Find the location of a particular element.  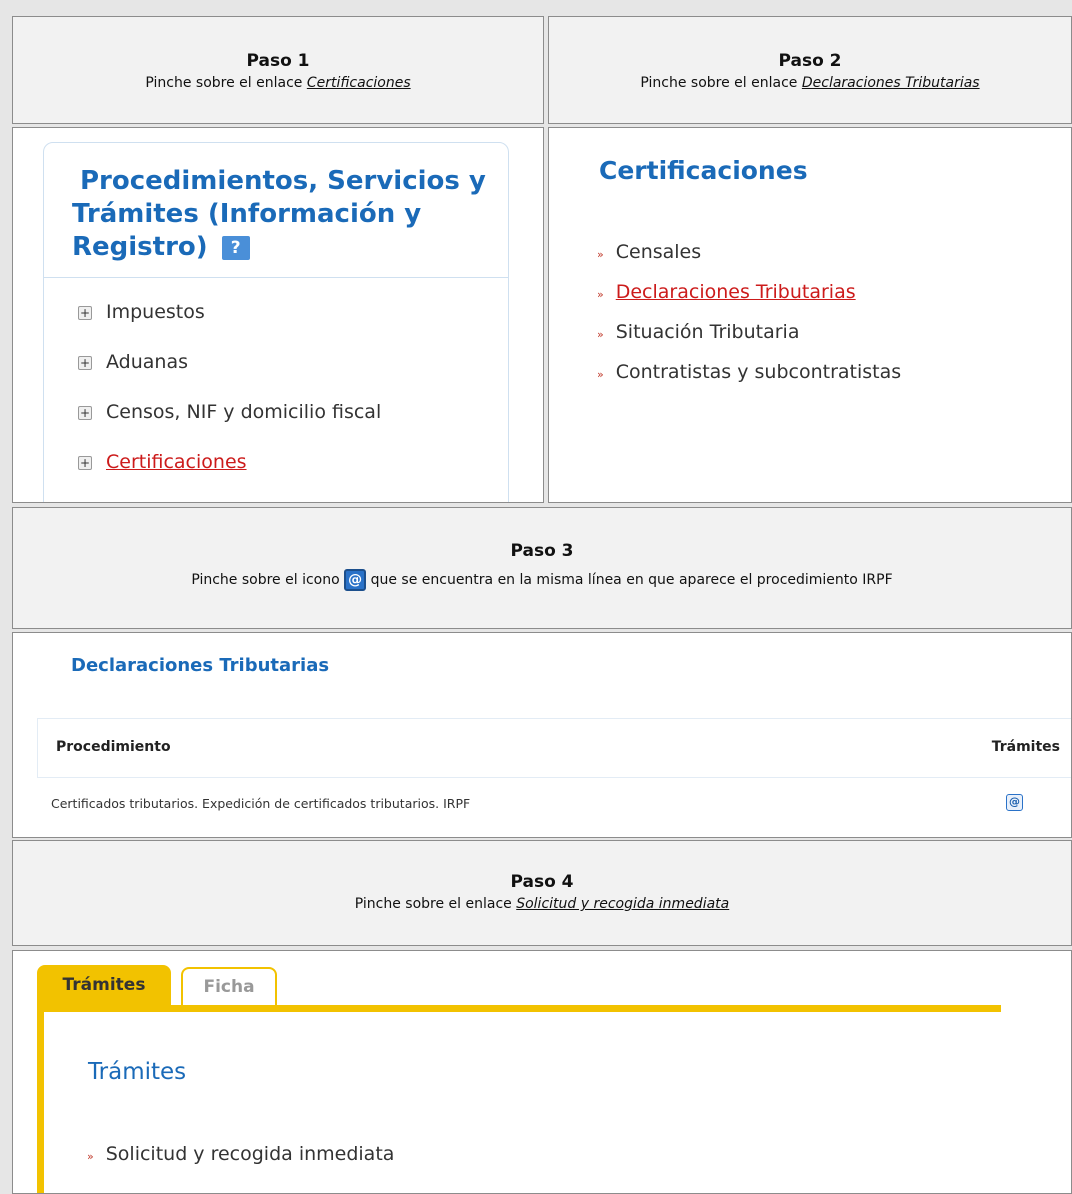

procedures-divider is located at coordinates (276, 277).